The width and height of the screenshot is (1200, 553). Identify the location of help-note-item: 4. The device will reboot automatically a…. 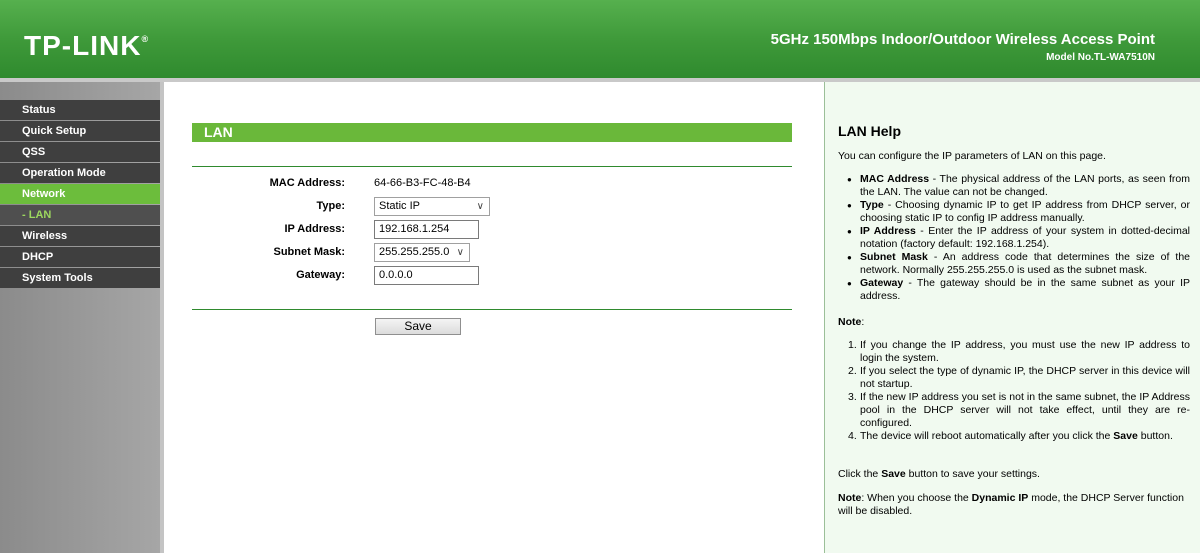
(1010, 436).